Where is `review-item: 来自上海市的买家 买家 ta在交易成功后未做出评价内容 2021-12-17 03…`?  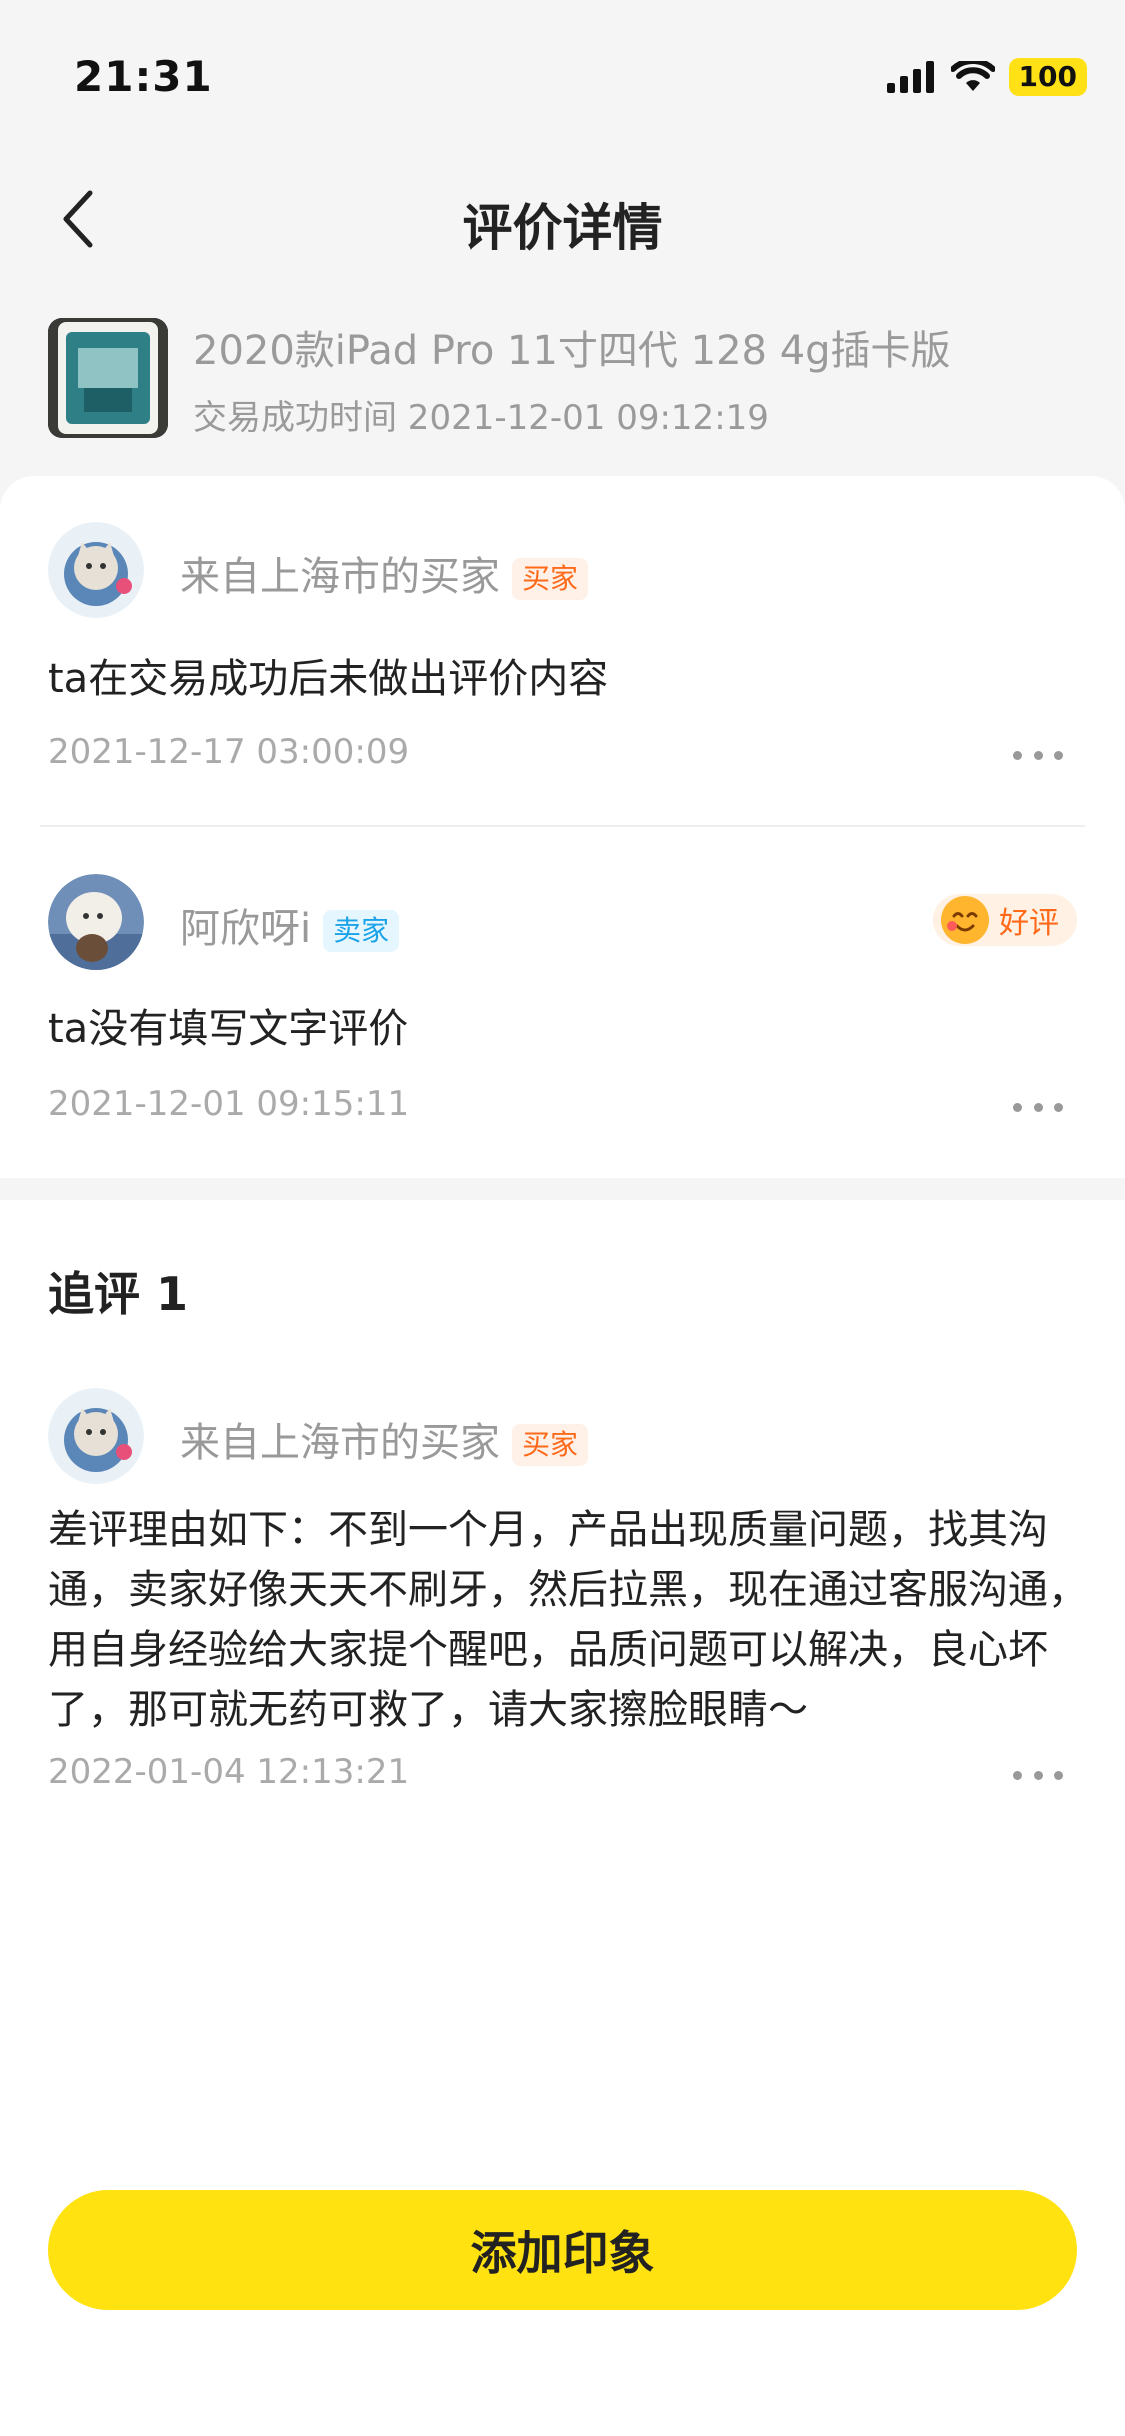
review-item: 来自上海市的买家 买家 ta在交易成功后未做出评价内容 2021-12-17 03… is located at coordinates (566, 646).